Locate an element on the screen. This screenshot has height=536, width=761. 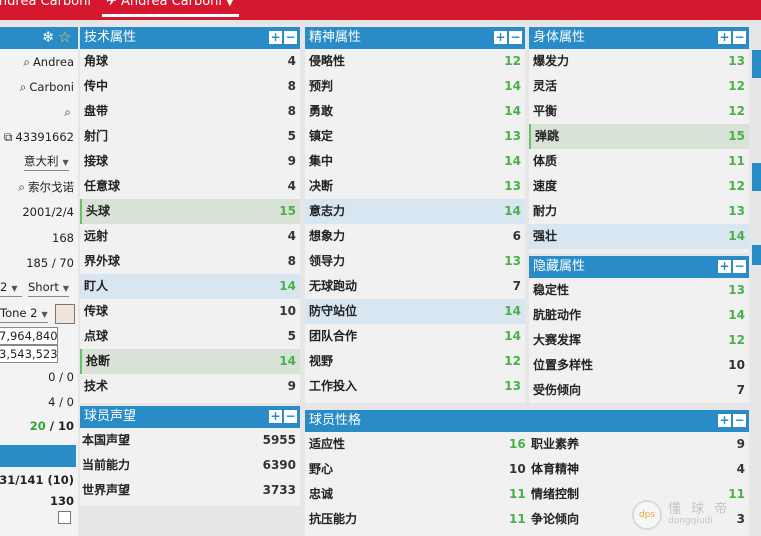
nation-select: 意大利 ▼ is located at coordinates (46, 161).